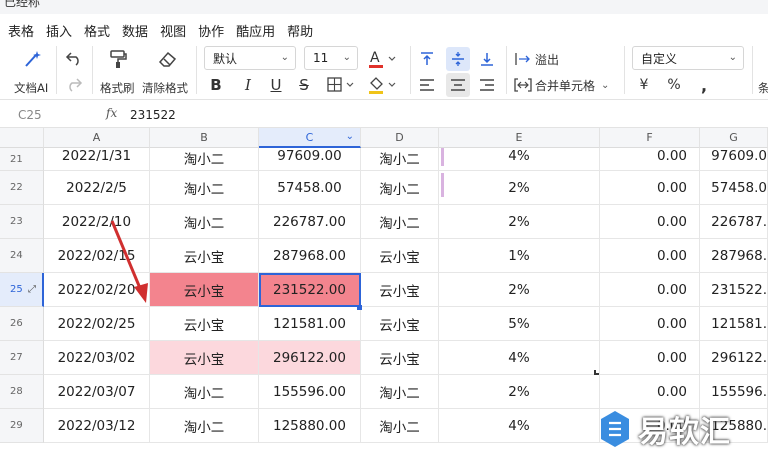 This screenshot has height=453, width=768. Describe the element at coordinates (135, 30) in the screenshot. I see `menu-data: 数据` at that location.